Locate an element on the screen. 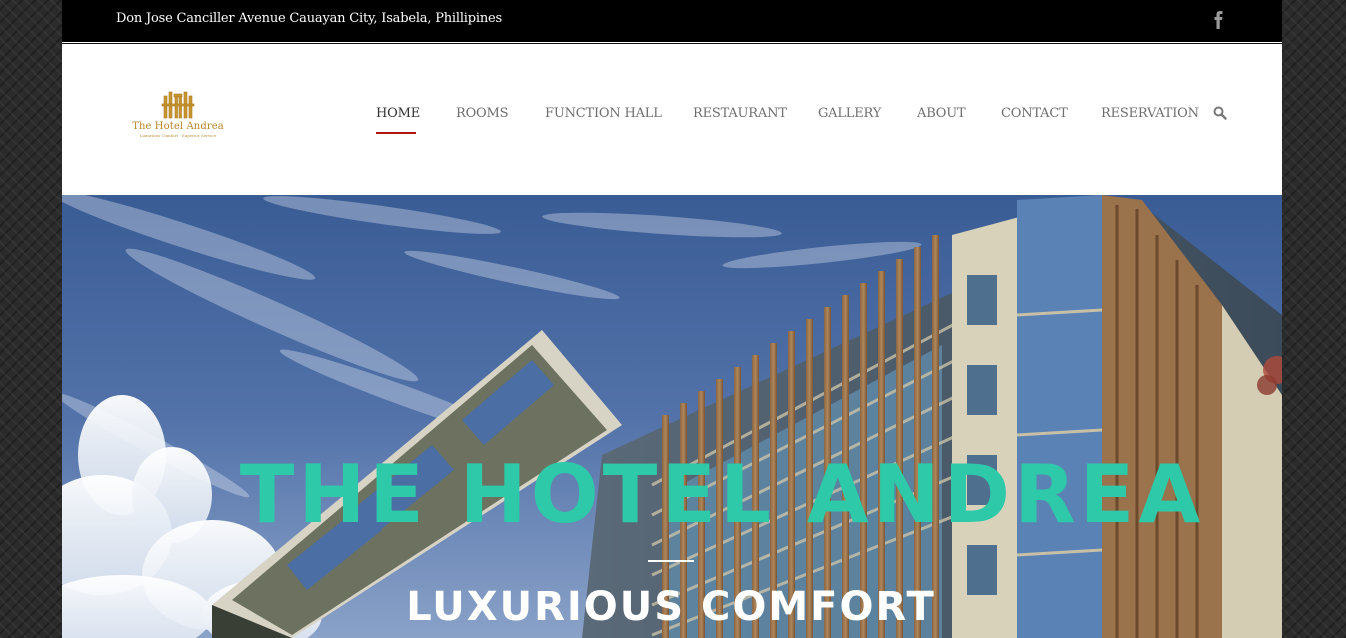 This screenshot has height=638, width=1346. hero-title: THE HOTEL ANDREA is located at coordinates (722, 494).